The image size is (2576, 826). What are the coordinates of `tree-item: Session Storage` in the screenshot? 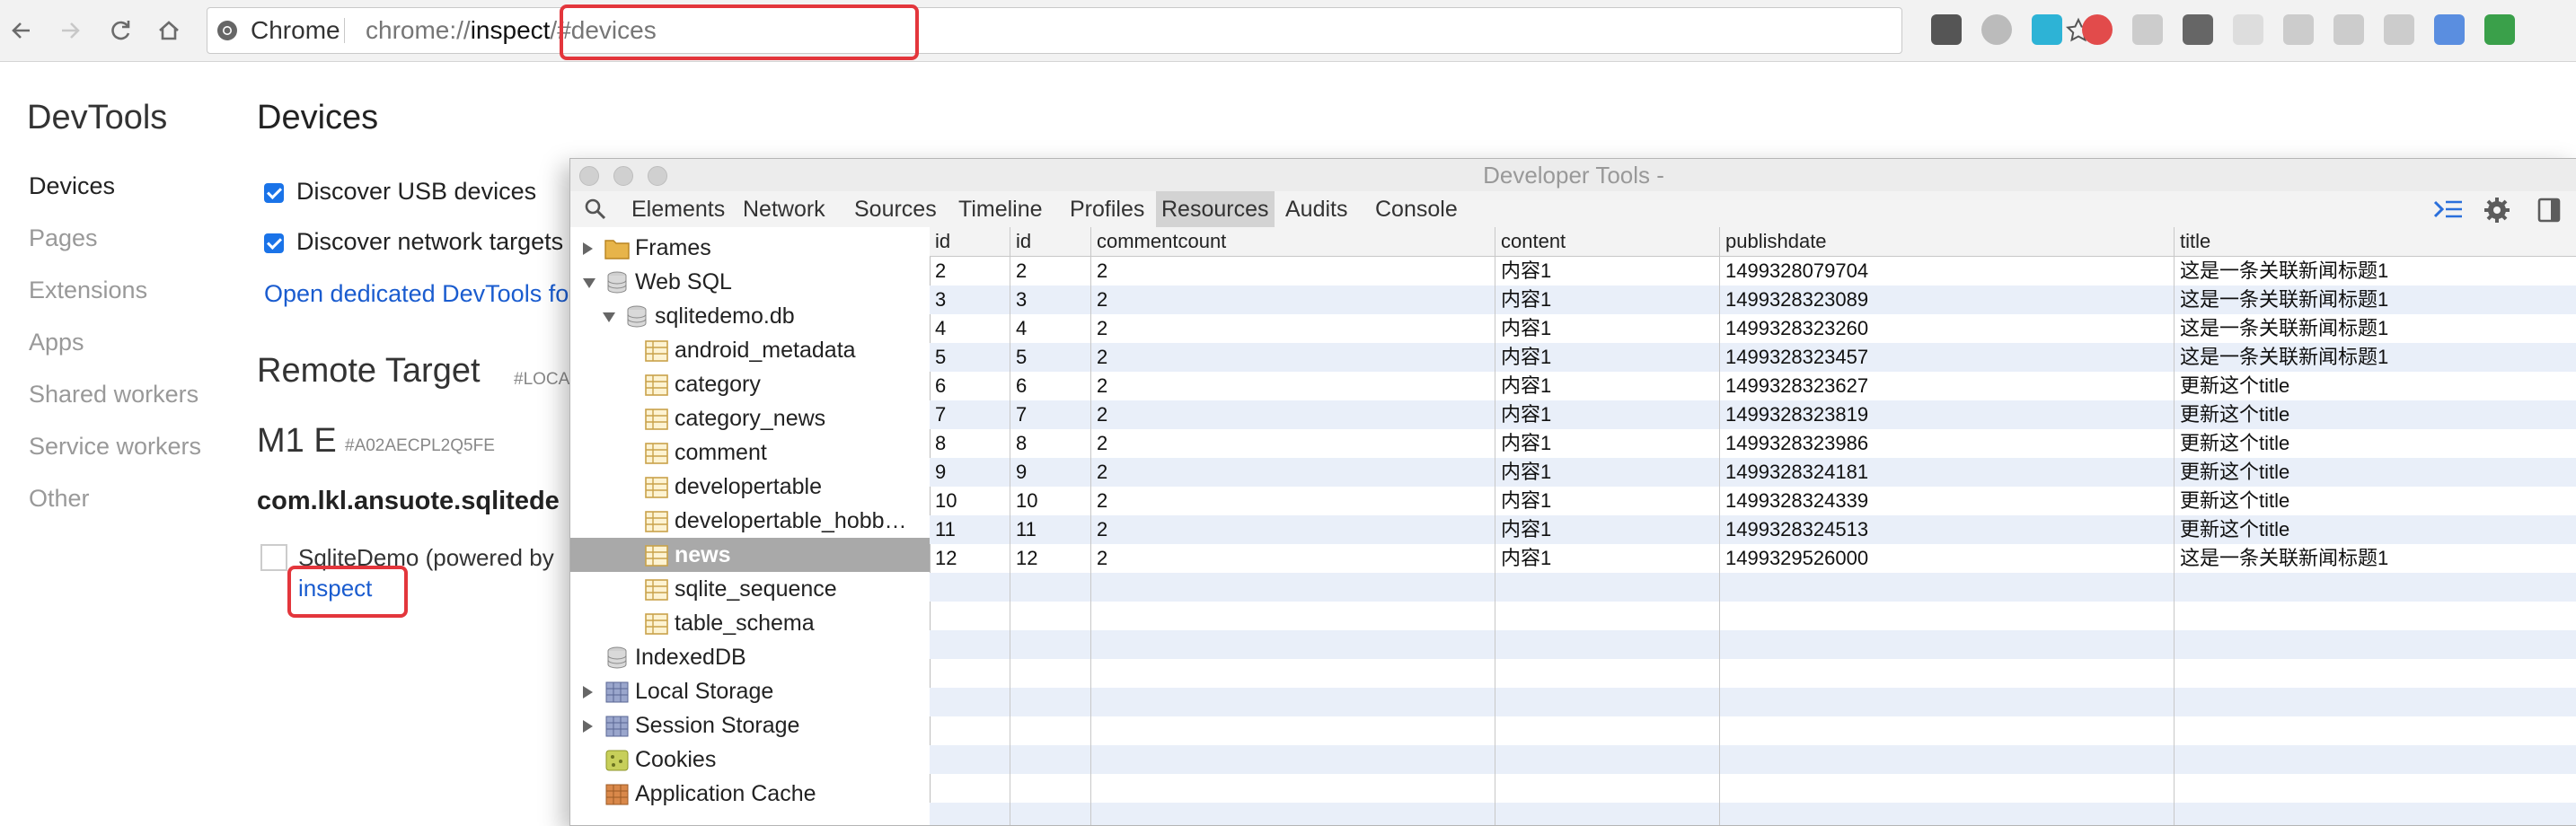 It's located at (750, 725).